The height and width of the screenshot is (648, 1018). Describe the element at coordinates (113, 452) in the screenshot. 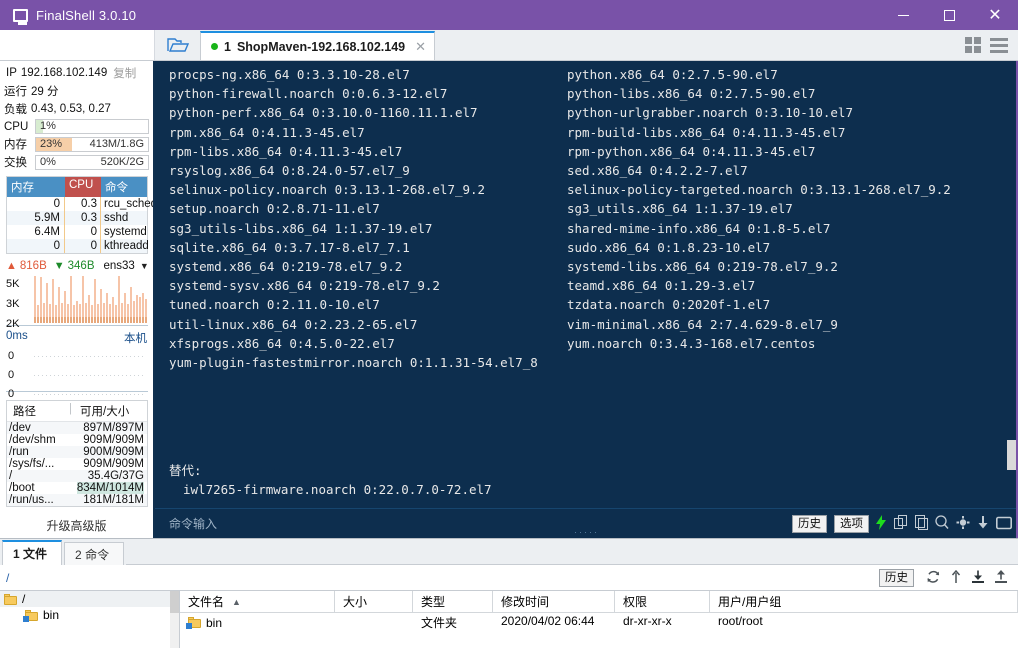

I see `cell-size: 900M/909M` at that location.